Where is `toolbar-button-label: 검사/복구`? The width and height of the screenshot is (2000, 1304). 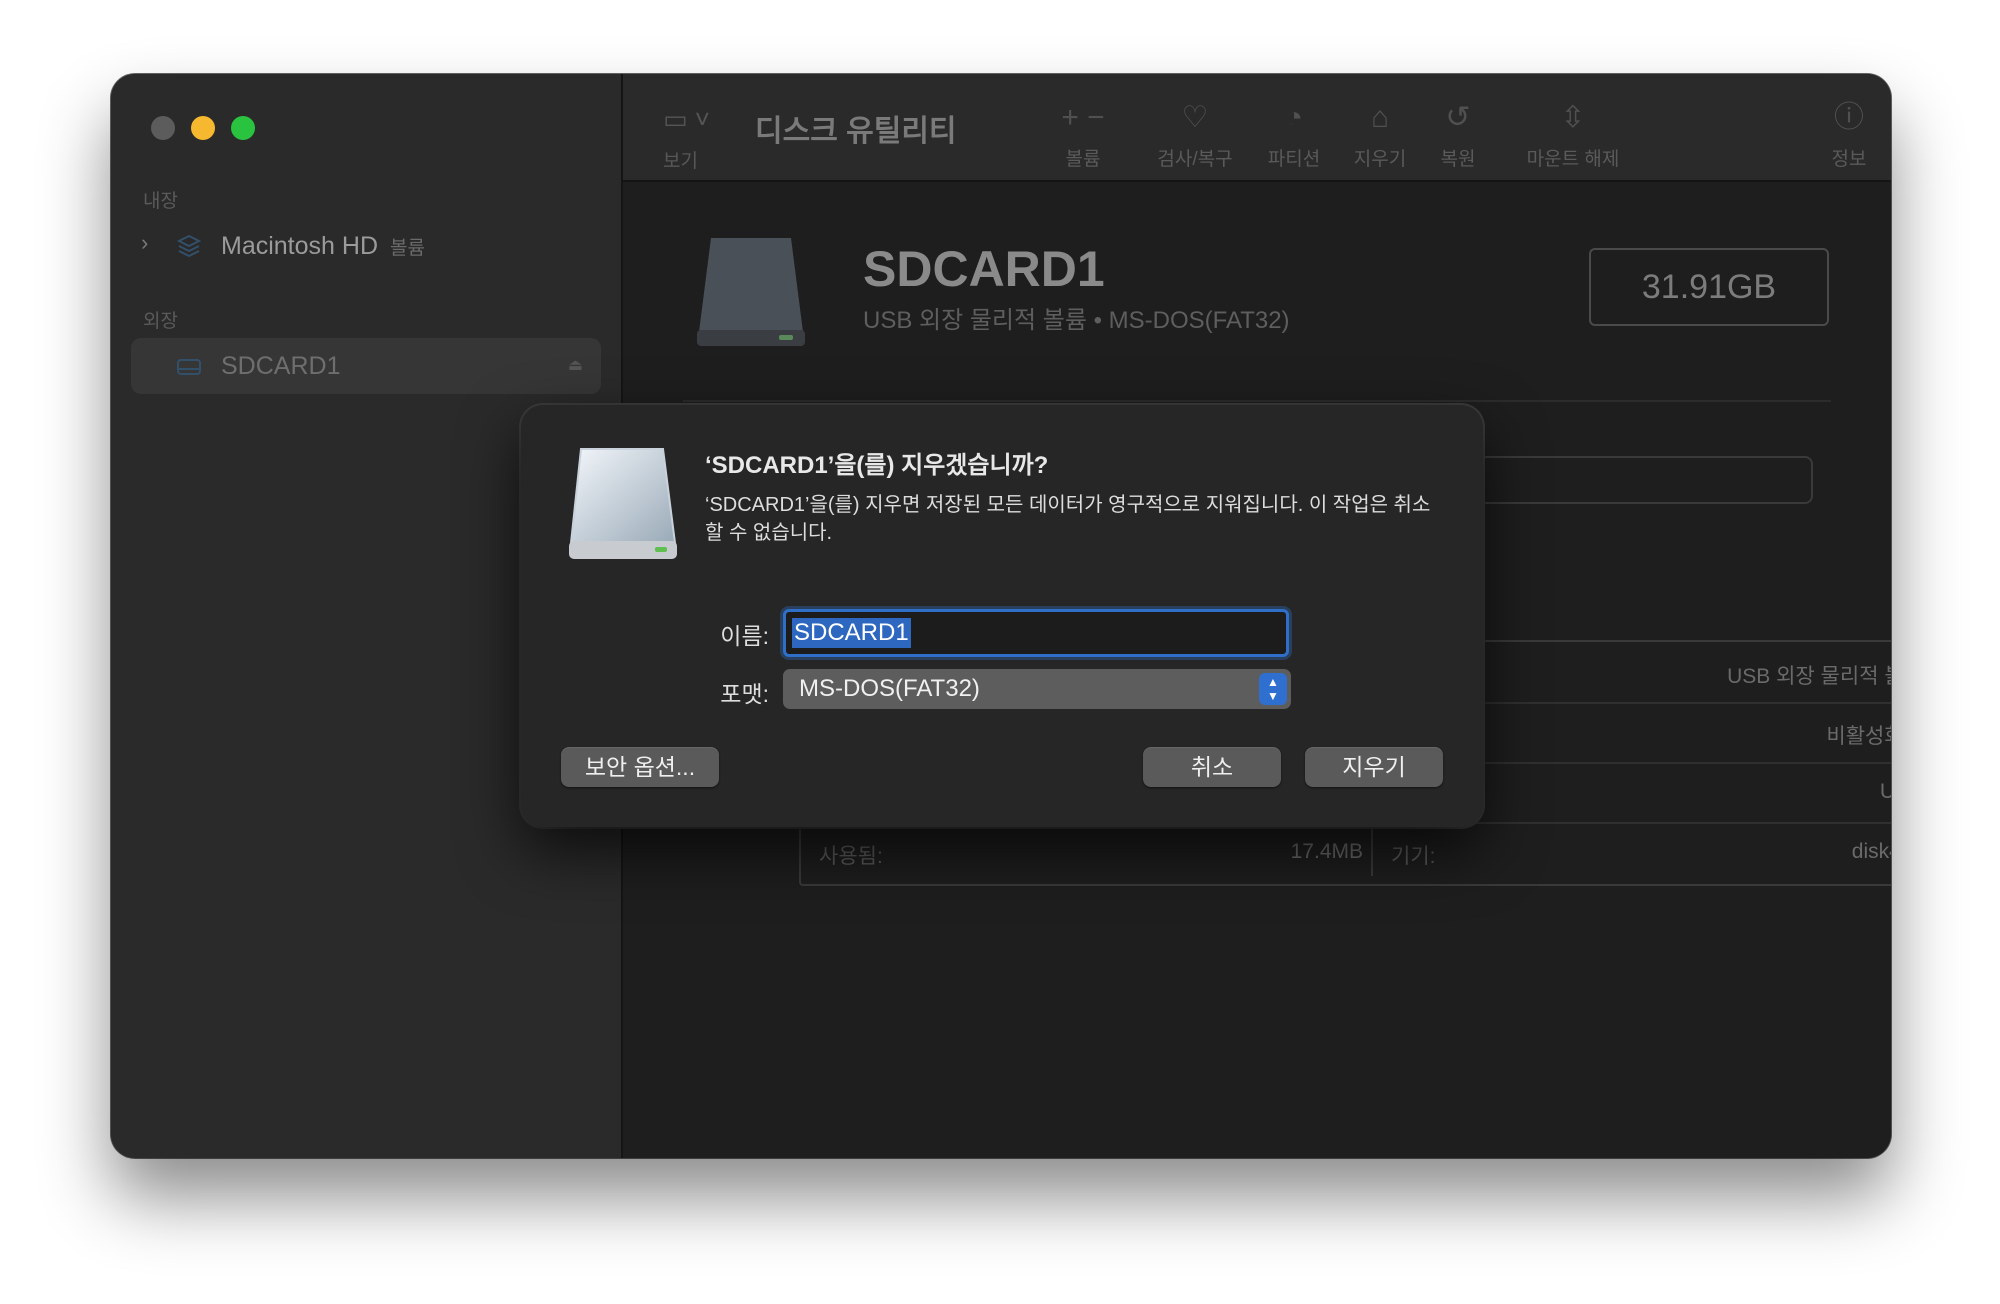 toolbar-button-label: 검사/복구 is located at coordinates (1195, 159).